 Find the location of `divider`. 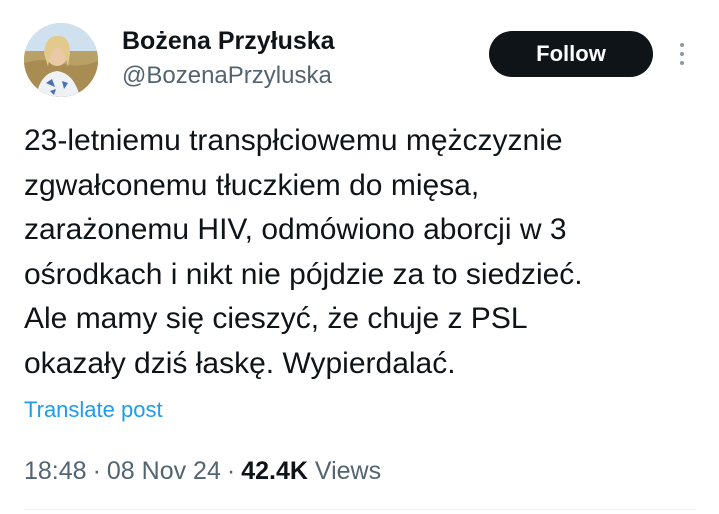

divider is located at coordinates (360, 509).